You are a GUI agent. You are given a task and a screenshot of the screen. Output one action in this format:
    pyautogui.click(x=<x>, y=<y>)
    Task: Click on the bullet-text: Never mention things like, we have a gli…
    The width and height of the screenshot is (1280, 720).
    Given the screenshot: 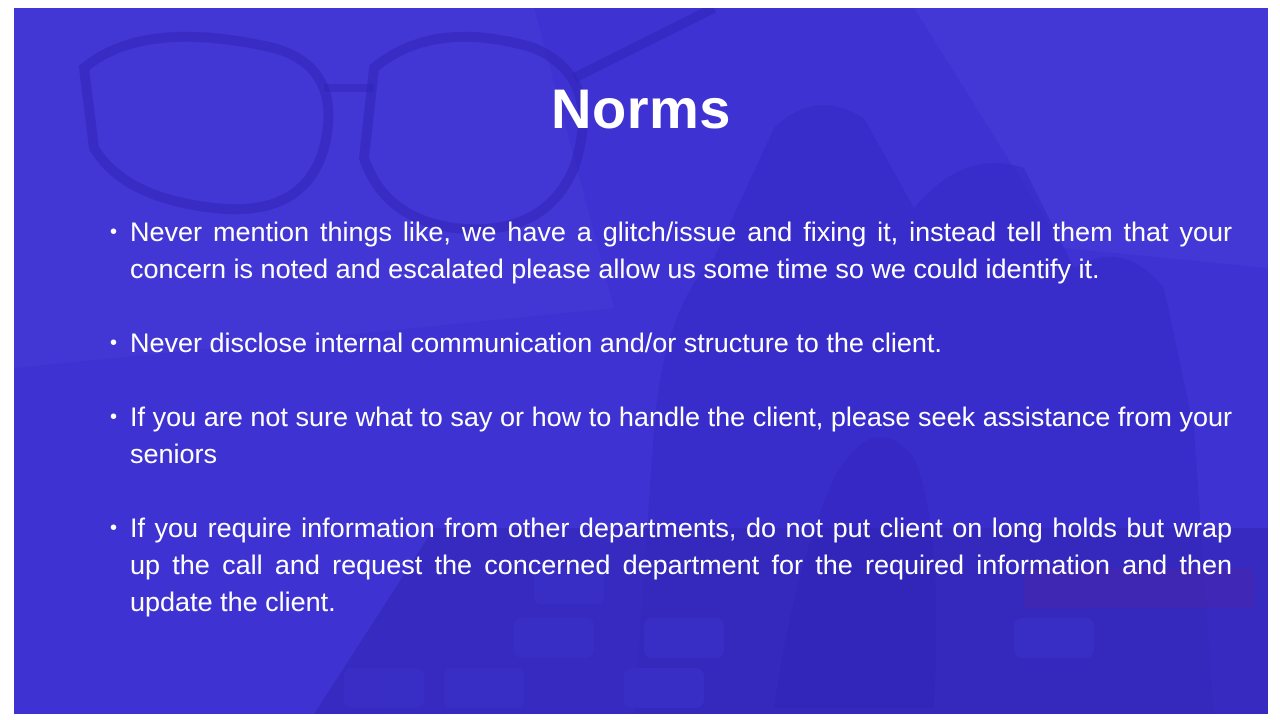 What is the action you would take?
    pyautogui.click(x=681, y=250)
    